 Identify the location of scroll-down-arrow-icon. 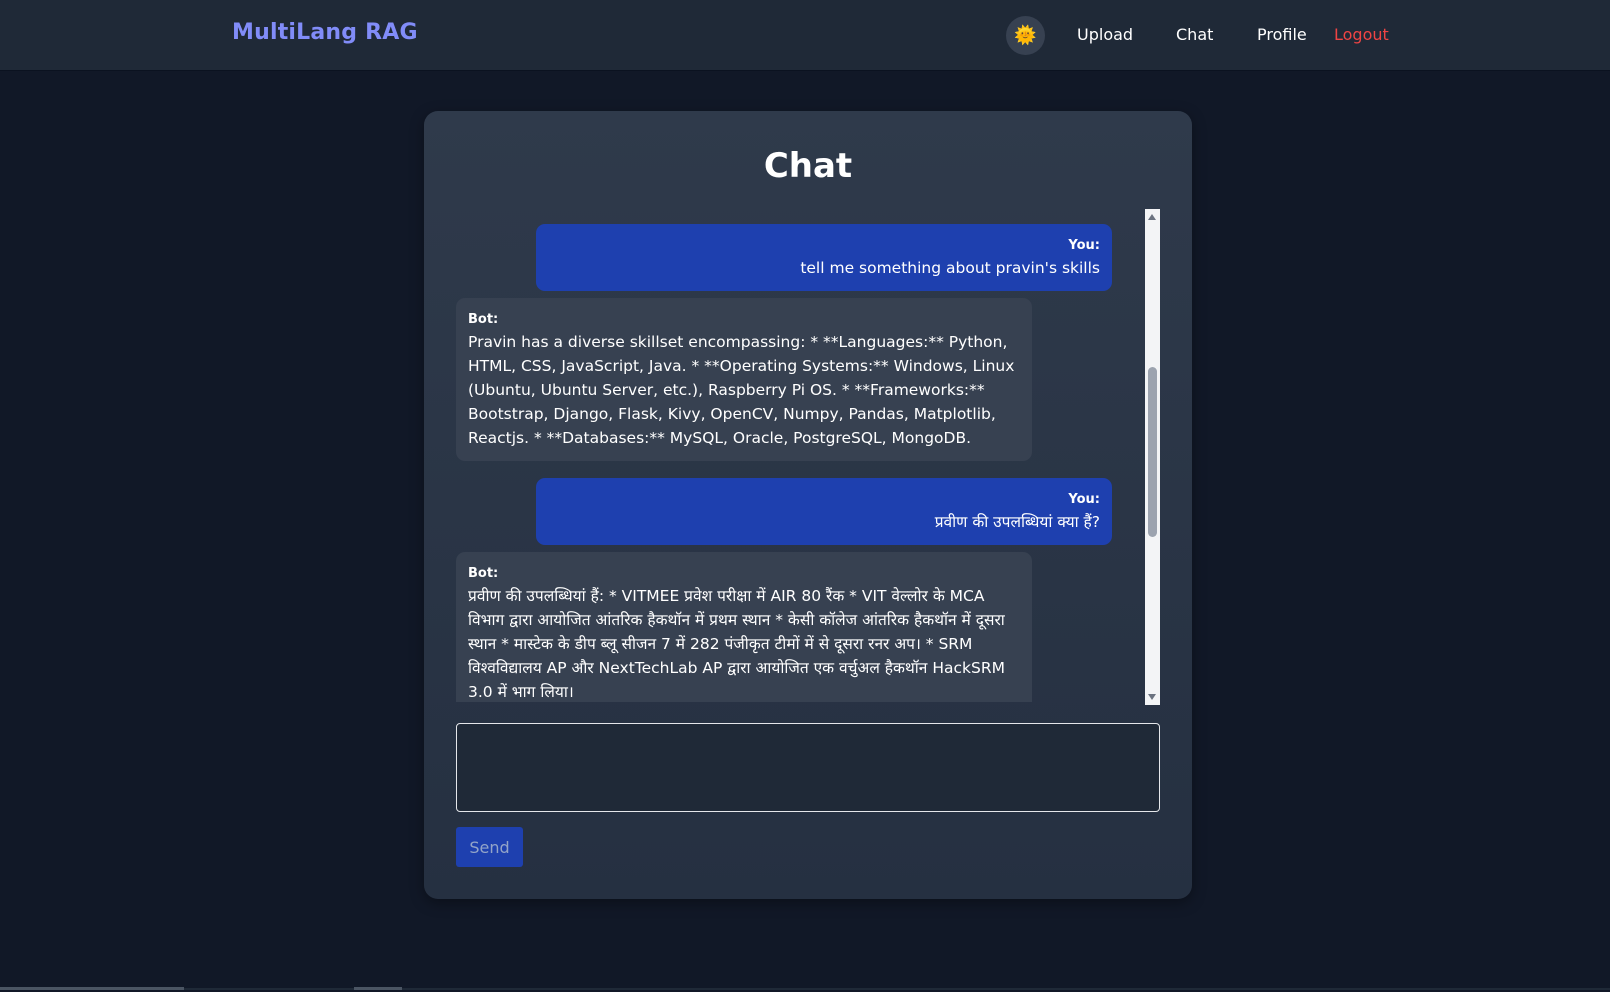
(1152, 697).